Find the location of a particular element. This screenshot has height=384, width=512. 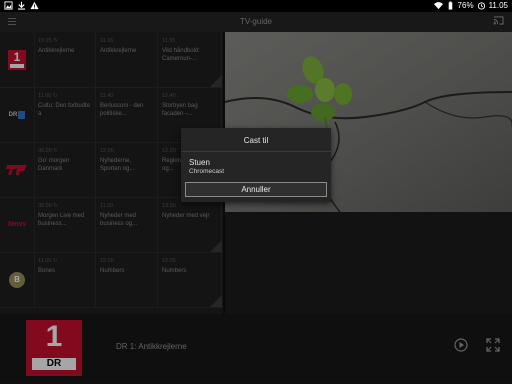

cancel-button: Annuller is located at coordinates (256, 189).